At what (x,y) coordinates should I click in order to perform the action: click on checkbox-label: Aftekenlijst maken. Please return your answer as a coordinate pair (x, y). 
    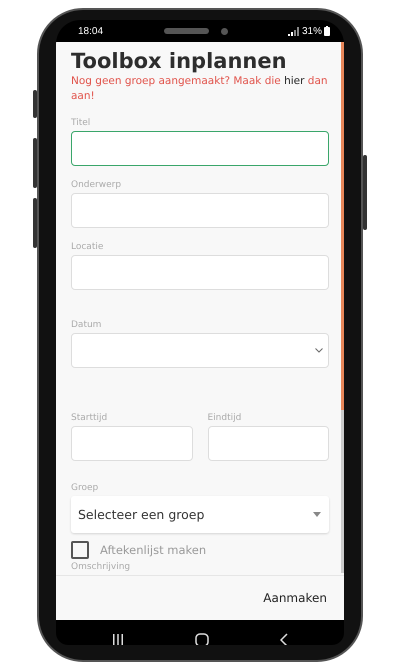
    Looking at the image, I should click on (153, 550).